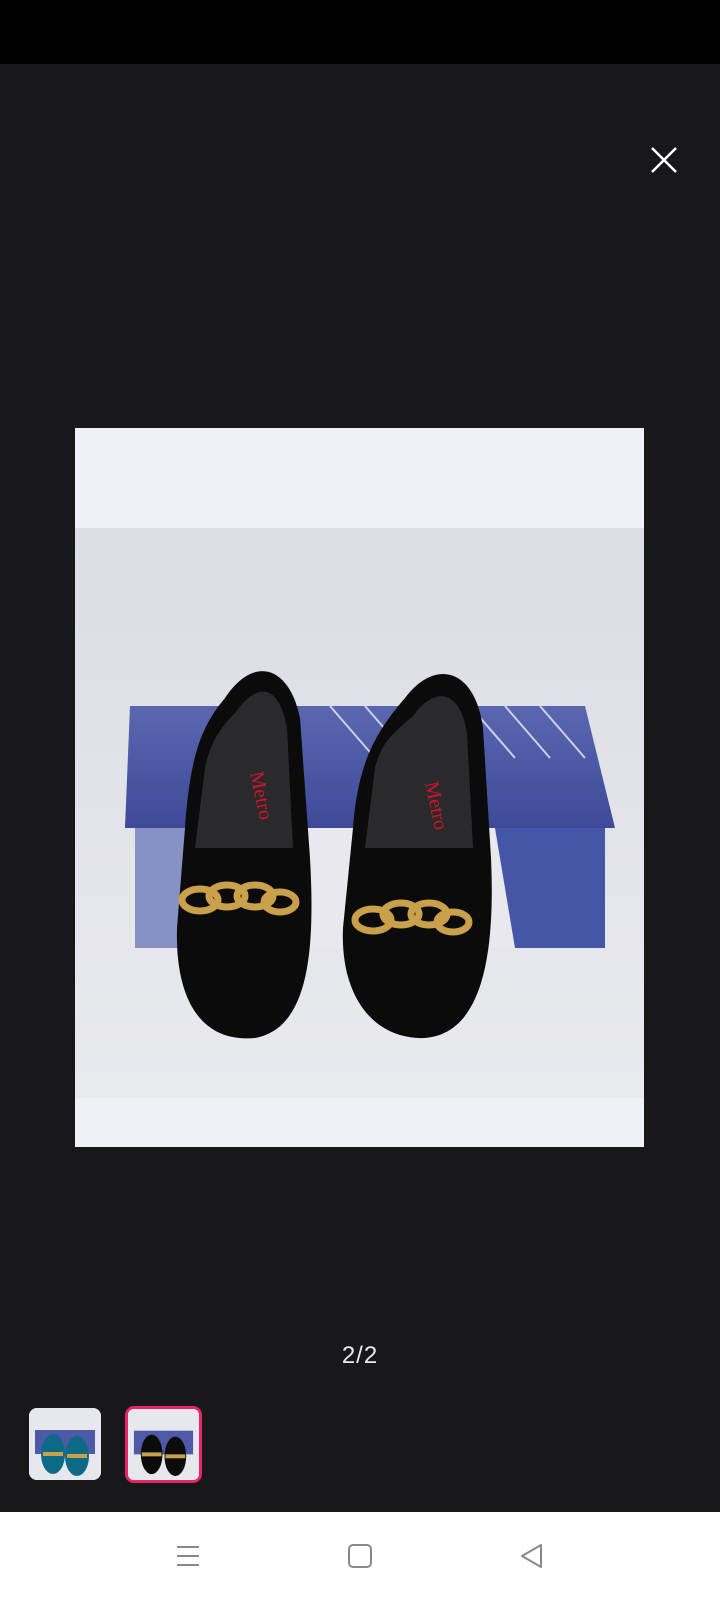 This screenshot has width=720, height=1600. What do you see at coordinates (65, 1444) in the screenshot?
I see `thumbnail-teal-loafers` at bounding box center [65, 1444].